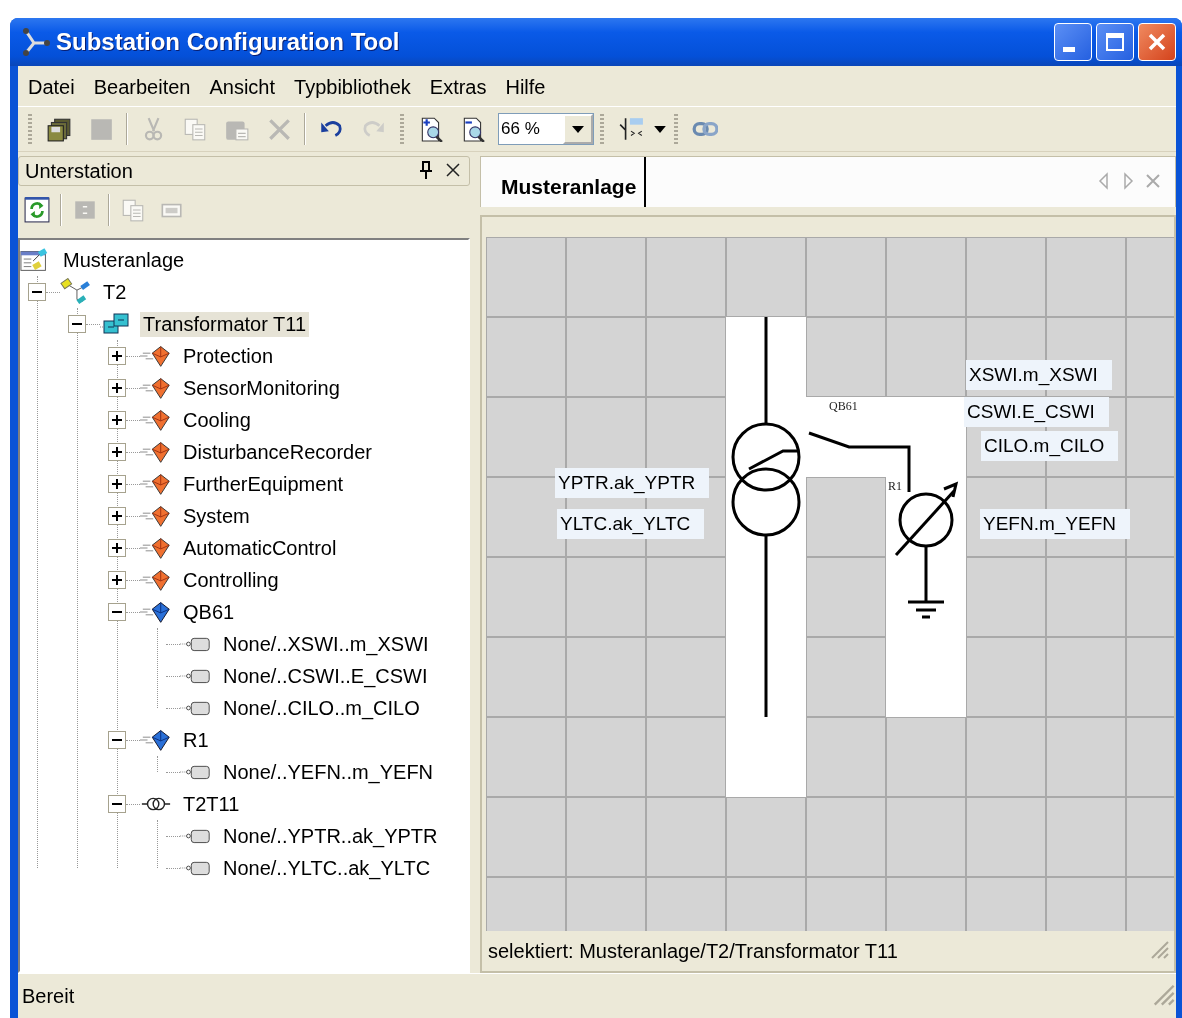 The image size is (1182, 1018). I want to click on tree-item: QB61, so click(209, 612).